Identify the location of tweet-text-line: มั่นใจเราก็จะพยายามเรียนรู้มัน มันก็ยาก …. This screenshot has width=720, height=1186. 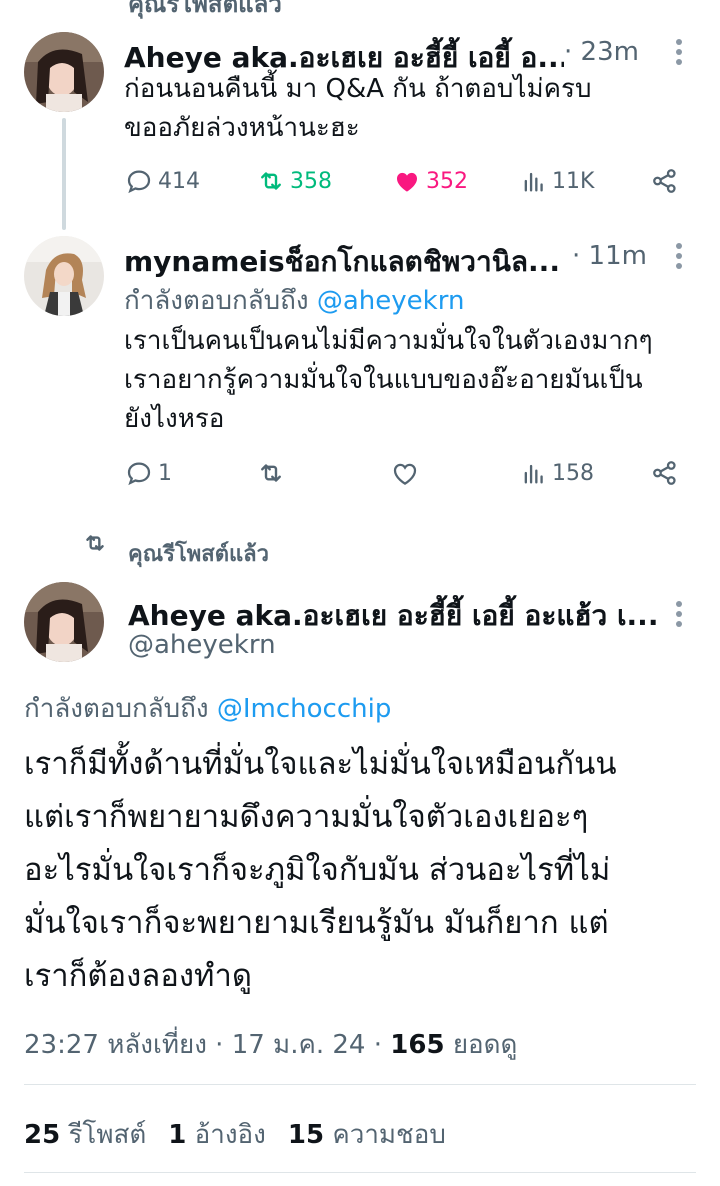
(316, 923).